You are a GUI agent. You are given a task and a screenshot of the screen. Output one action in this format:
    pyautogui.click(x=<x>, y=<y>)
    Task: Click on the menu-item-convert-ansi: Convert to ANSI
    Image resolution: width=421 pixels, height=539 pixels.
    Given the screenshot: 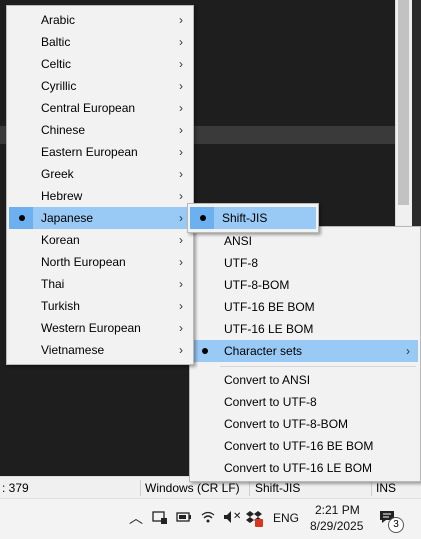 What is the action you would take?
    pyautogui.click(x=305, y=380)
    